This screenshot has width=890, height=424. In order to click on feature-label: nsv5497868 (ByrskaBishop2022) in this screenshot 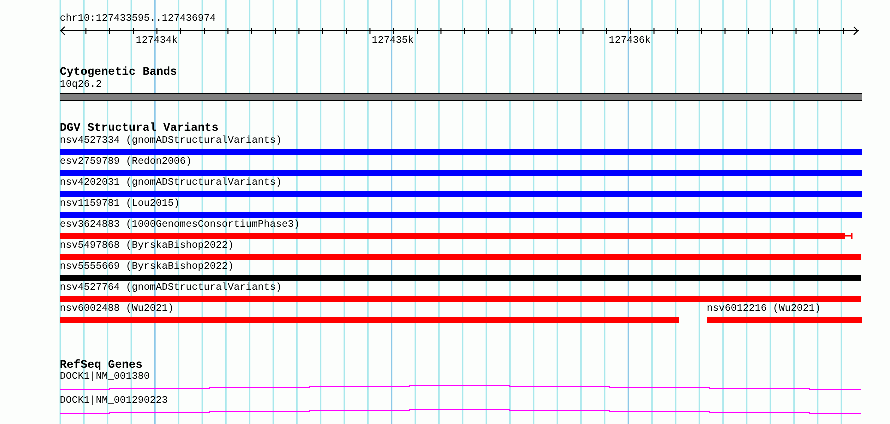, I will do `click(147, 247)`.